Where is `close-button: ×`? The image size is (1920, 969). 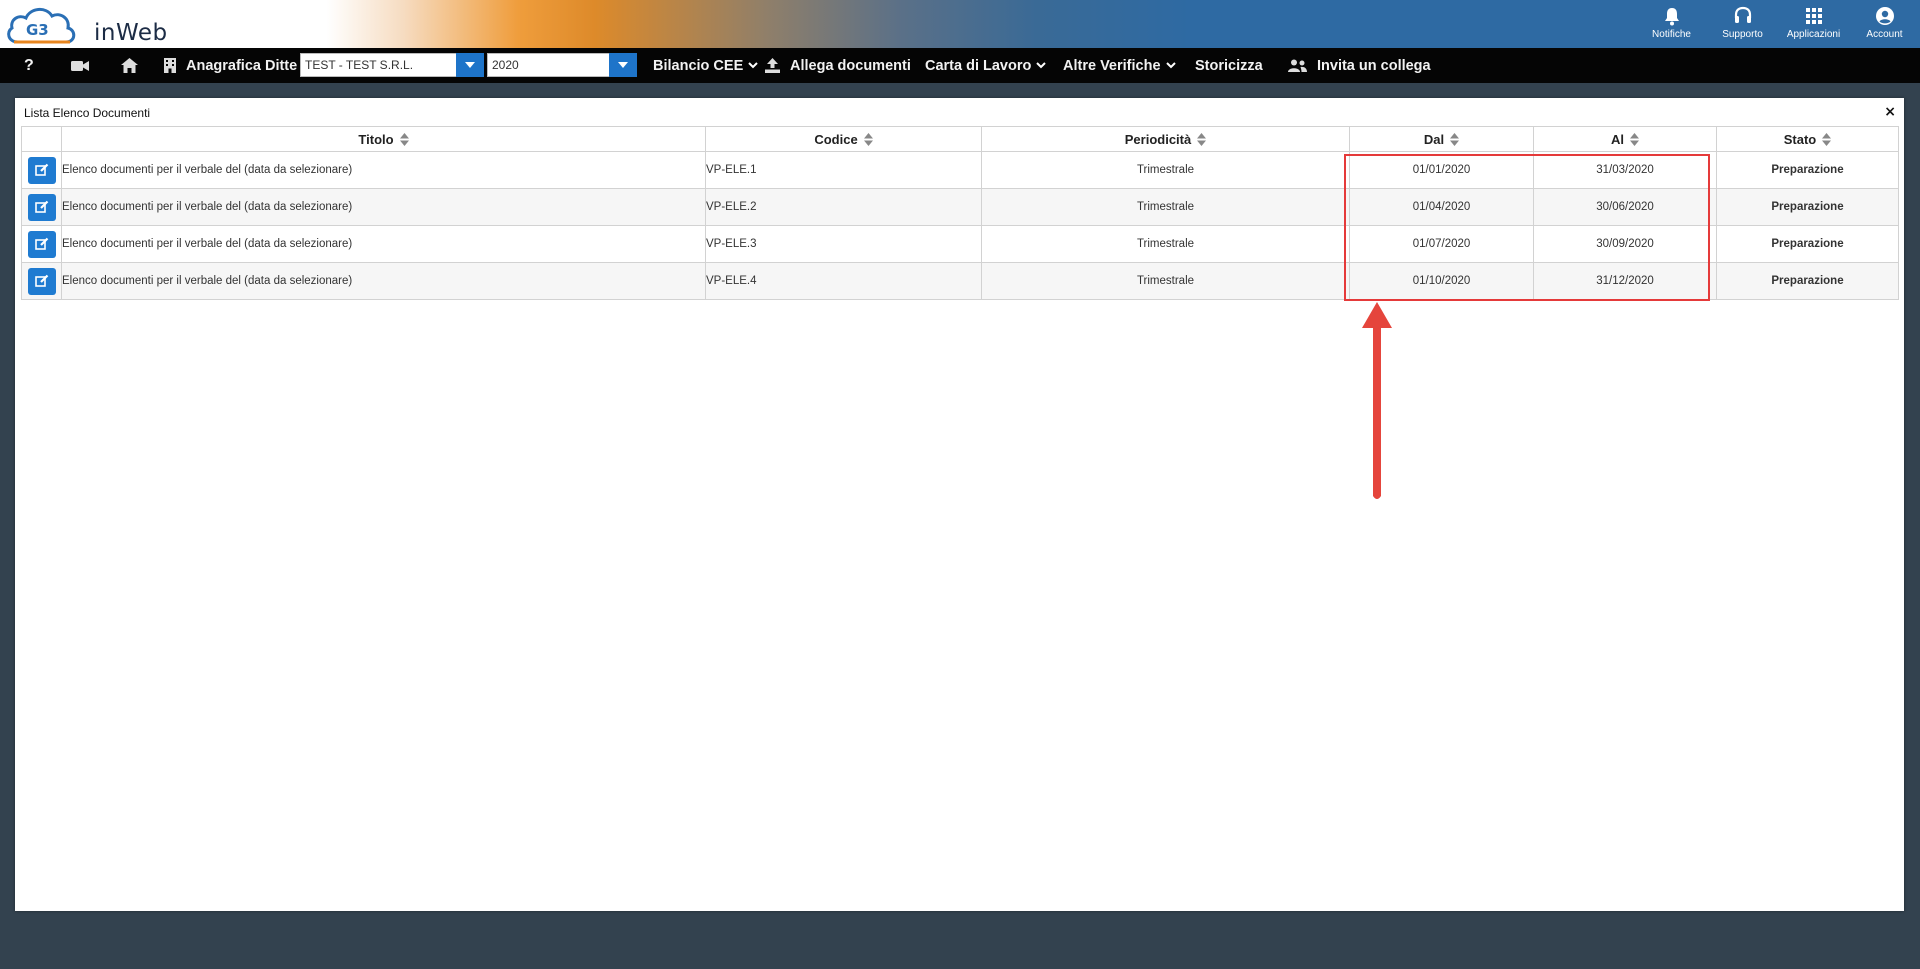 close-button: × is located at coordinates (1890, 112).